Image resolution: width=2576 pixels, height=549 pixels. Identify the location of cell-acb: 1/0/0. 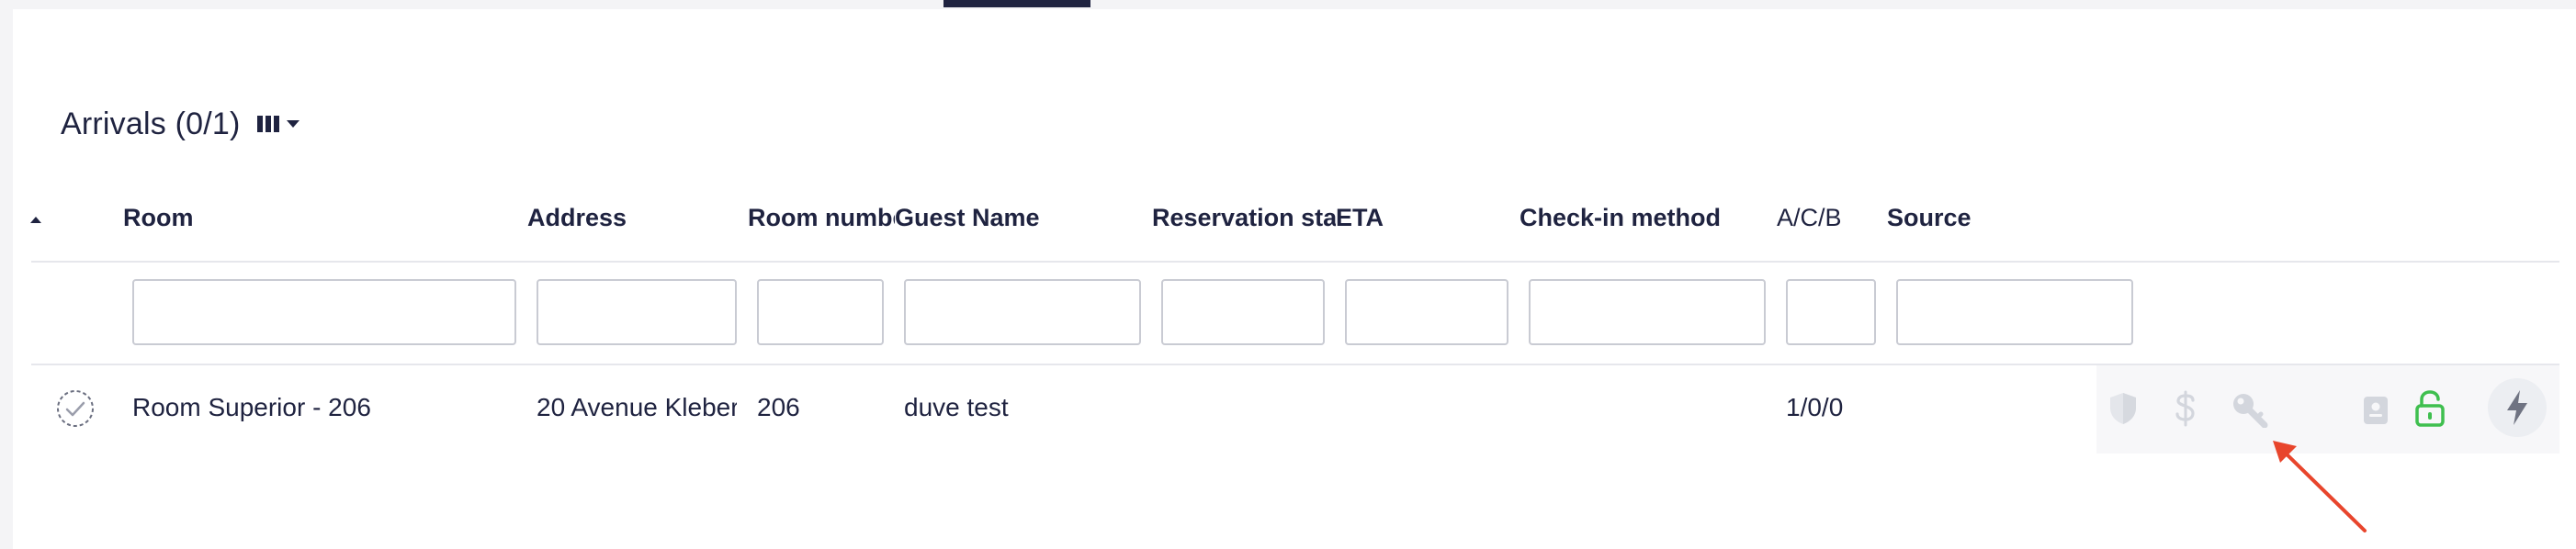
(1815, 407).